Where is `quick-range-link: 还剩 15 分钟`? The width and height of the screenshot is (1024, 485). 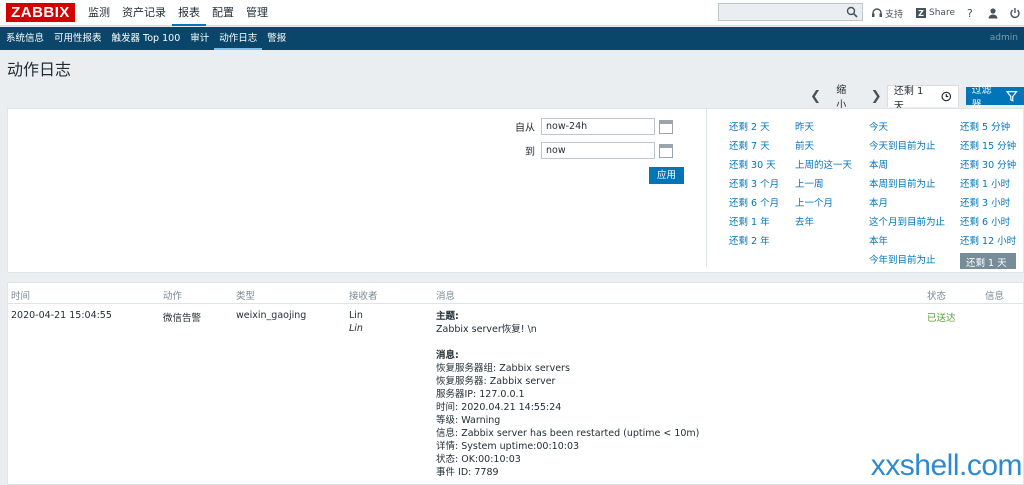 quick-range-link: 还剩 15 分钟 is located at coordinates (988, 147).